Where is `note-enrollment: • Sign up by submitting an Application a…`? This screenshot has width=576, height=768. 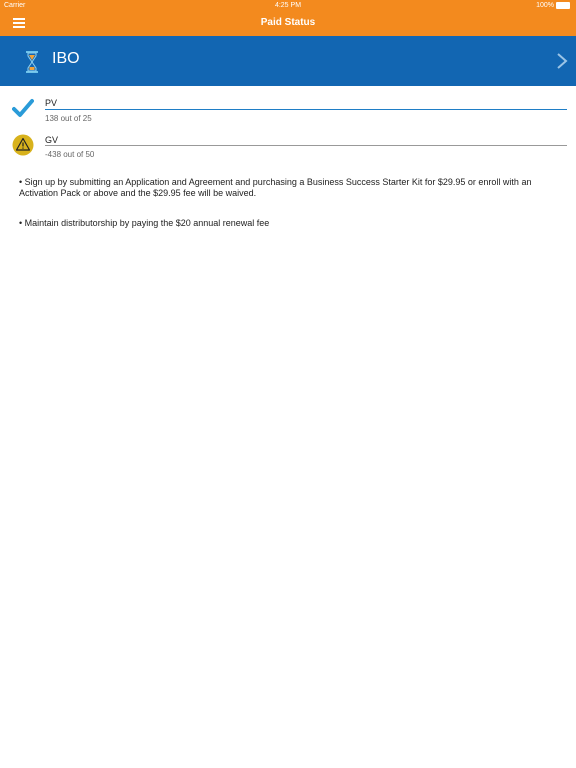 note-enrollment: • Sign up by submitting an Application a… is located at coordinates (275, 187).